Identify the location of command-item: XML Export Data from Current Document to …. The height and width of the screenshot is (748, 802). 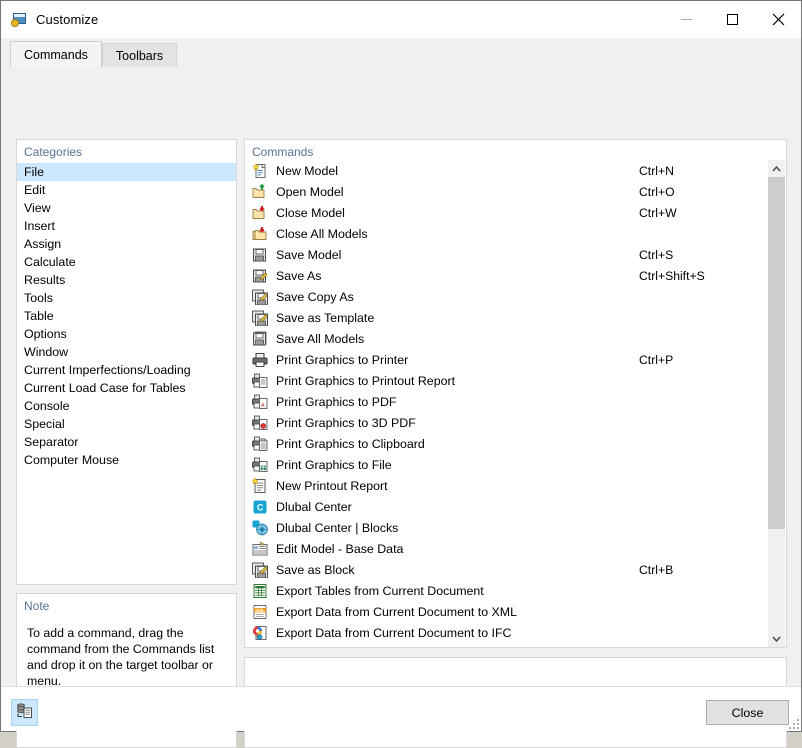
(516, 611).